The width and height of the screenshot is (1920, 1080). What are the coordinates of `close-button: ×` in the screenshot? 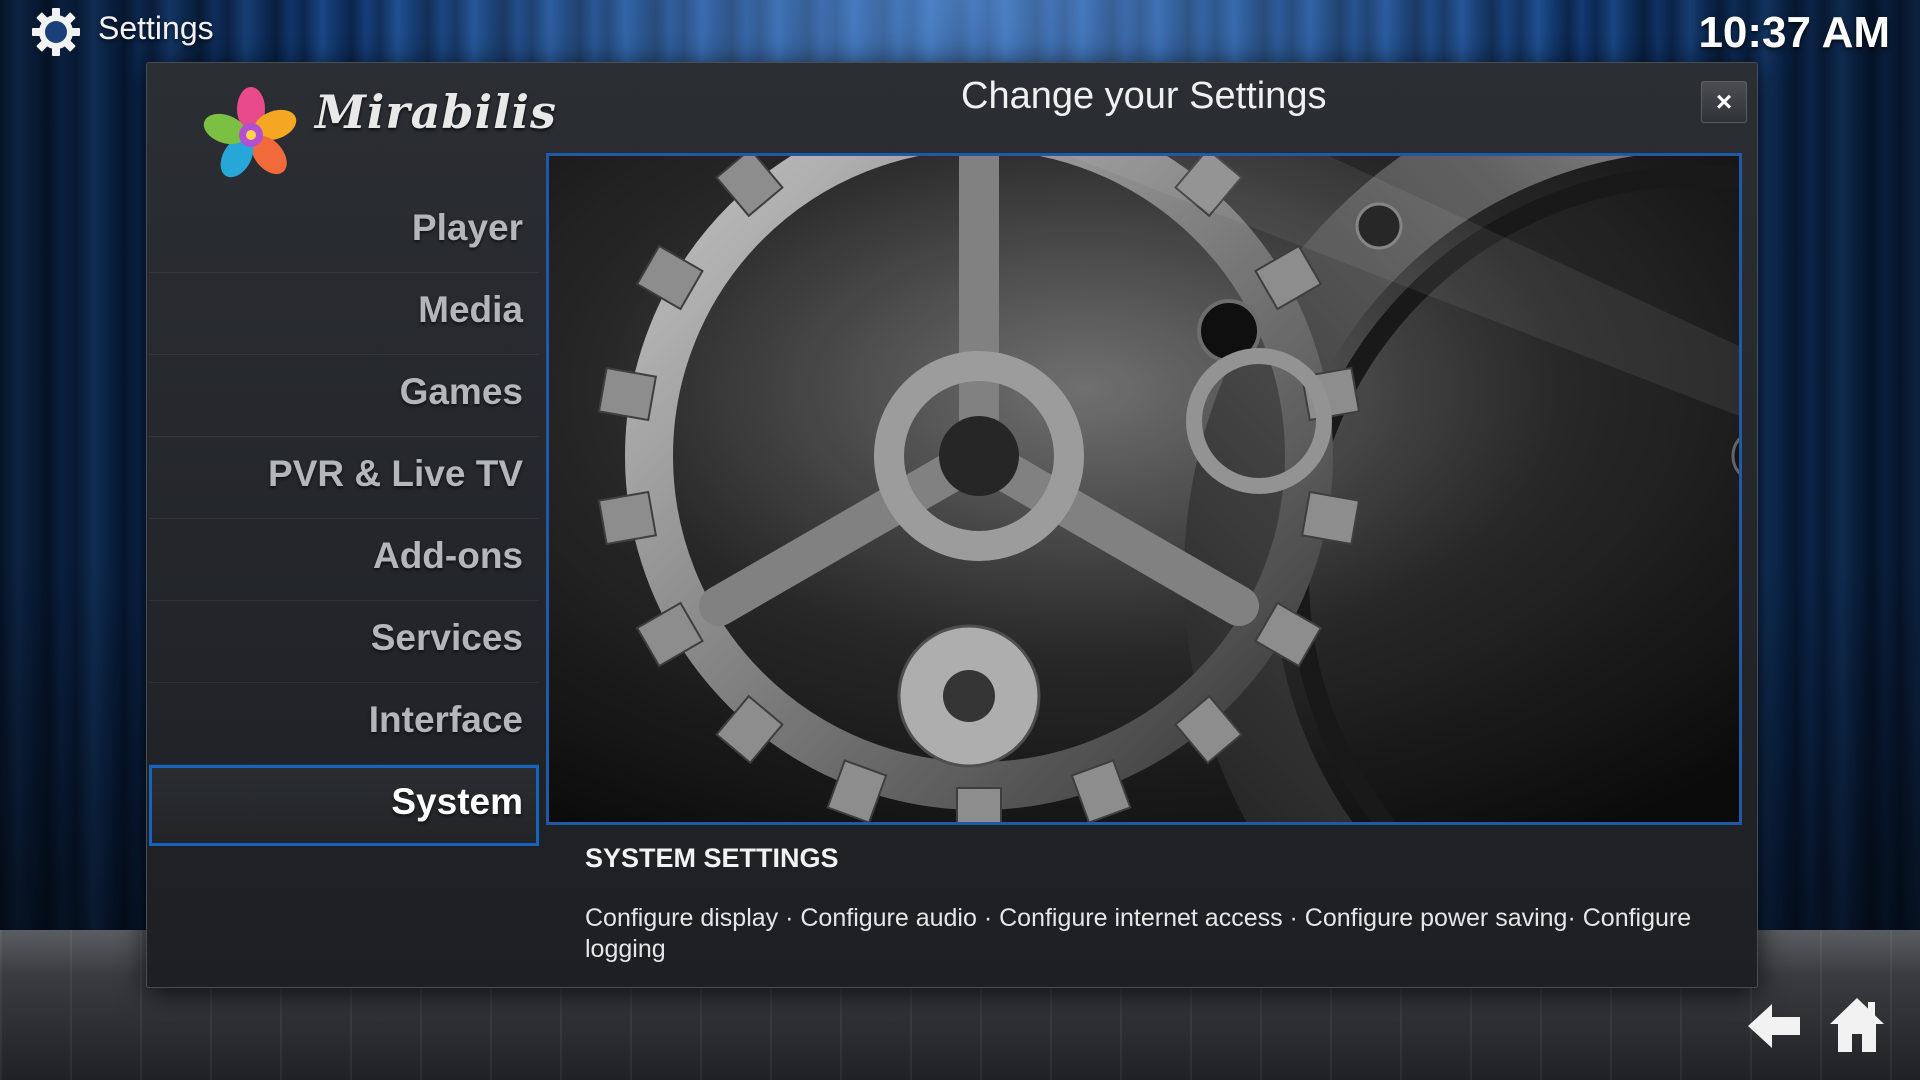 It's located at (1724, 102).